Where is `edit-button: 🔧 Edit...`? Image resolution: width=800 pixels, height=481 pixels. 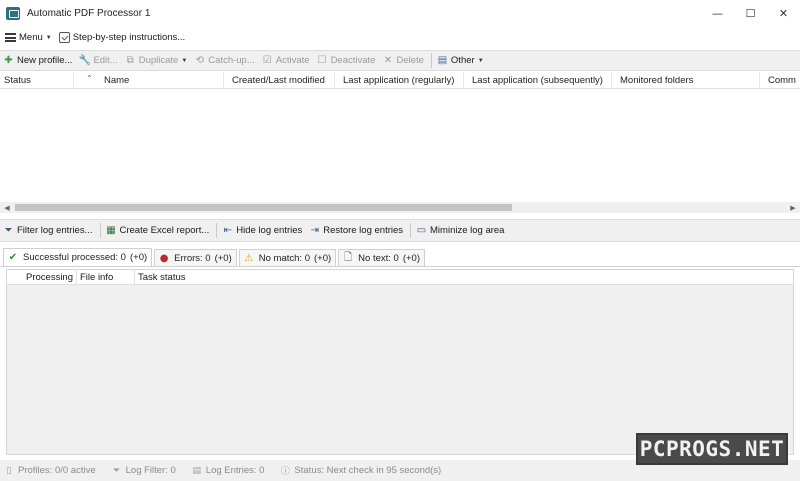
edit-button: 🔧 Edit... is located at coordinates (98, 60).